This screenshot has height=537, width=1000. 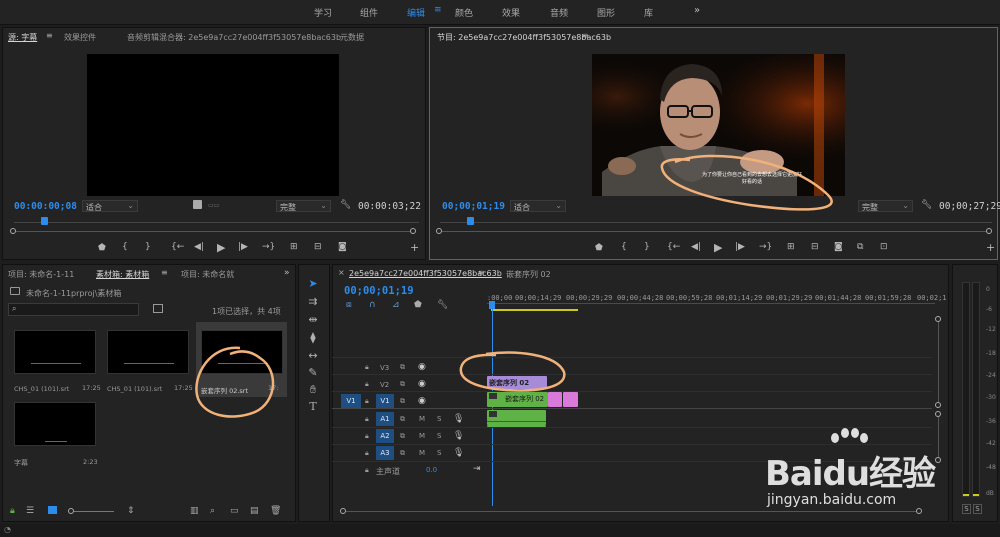 What do you see at coordinates (287, 273) in the screenshot?
I see `more-panels-icon: »` at bounding box center [287, 273].